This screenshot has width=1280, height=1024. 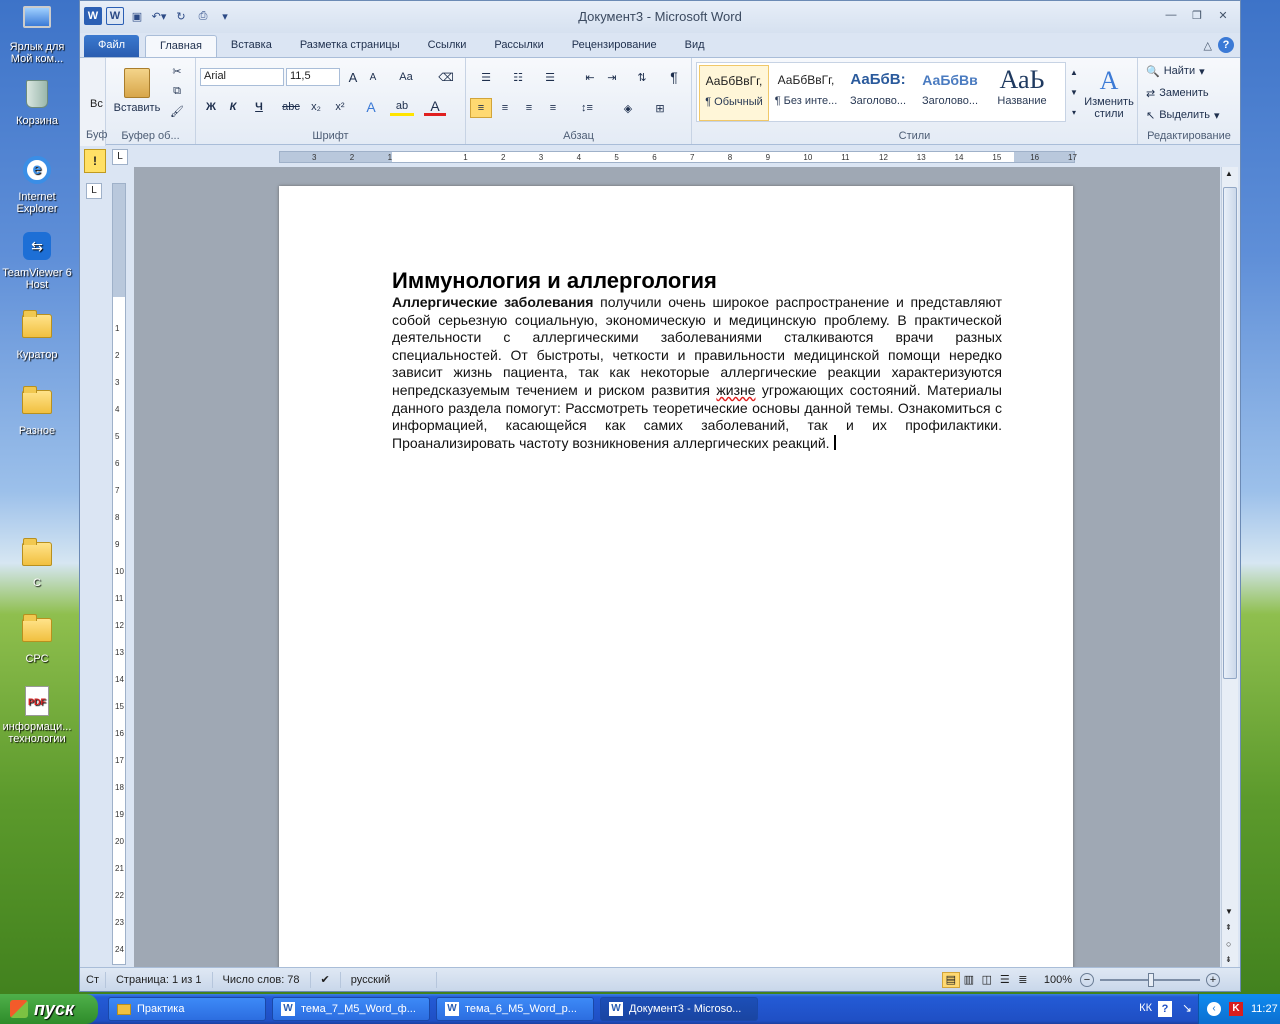 I want to click on desktop-icon-srs: СРС, so click(x=37, y=638).